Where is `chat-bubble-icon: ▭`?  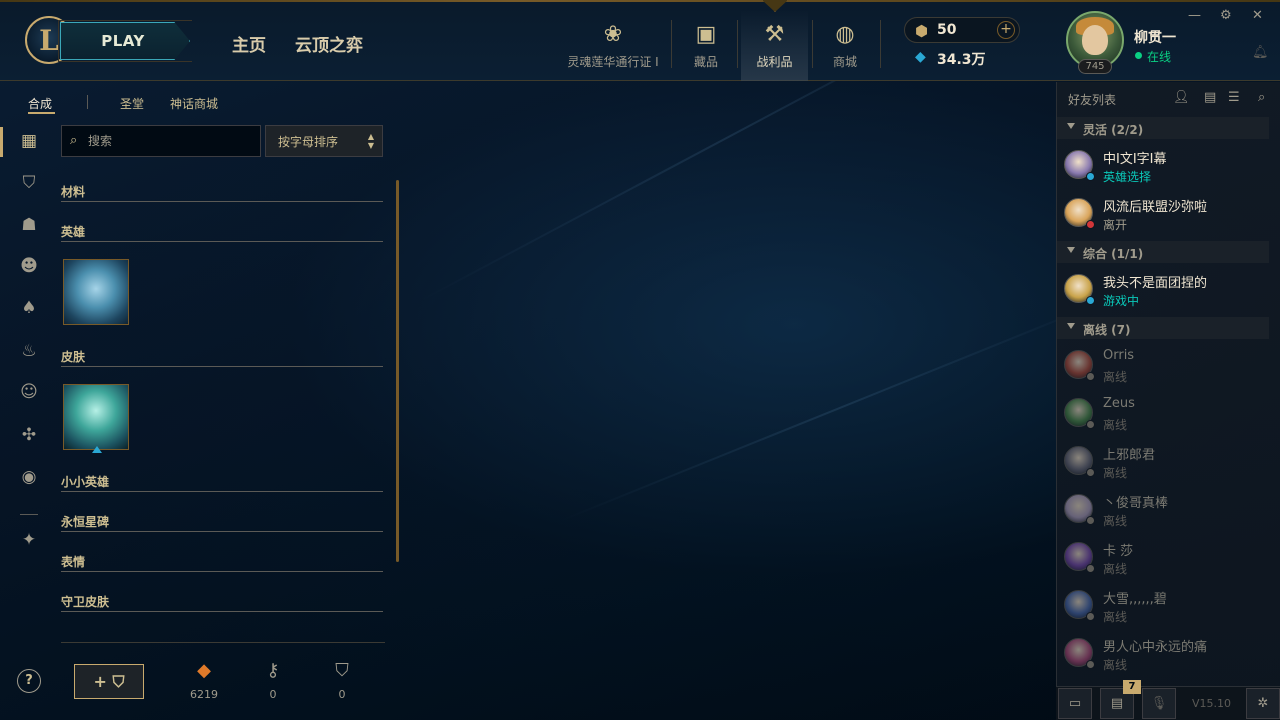 chat-bubble-icon: ▭ is located at coordinates (1075, 703).